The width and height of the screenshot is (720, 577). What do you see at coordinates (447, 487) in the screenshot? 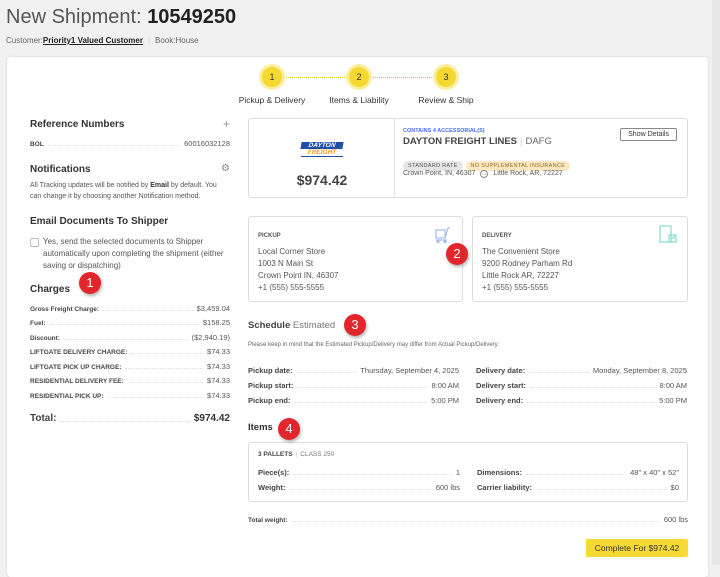
I see `row-value: 600 lbs` at bounding box center [447, 487].